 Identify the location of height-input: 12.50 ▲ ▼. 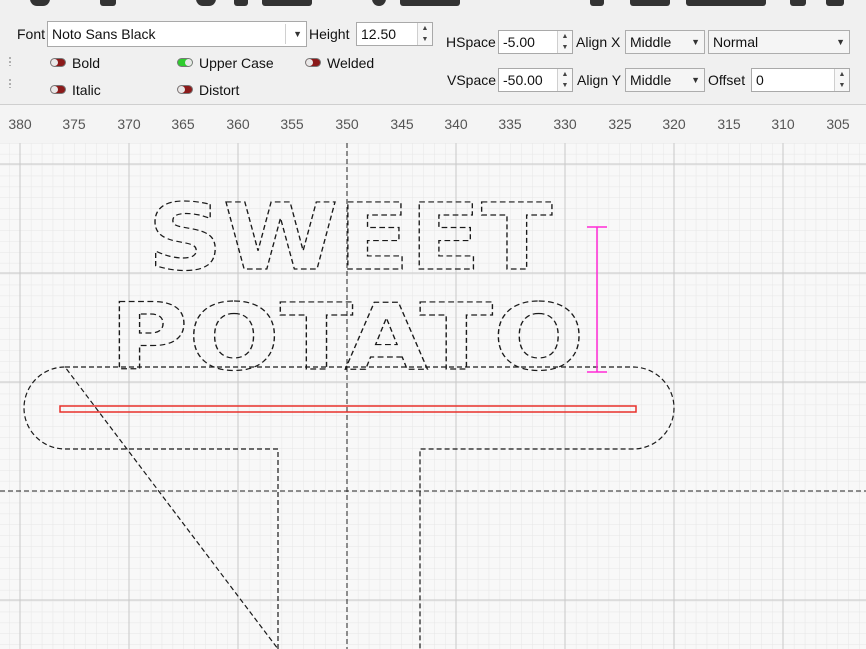
(394, 34).